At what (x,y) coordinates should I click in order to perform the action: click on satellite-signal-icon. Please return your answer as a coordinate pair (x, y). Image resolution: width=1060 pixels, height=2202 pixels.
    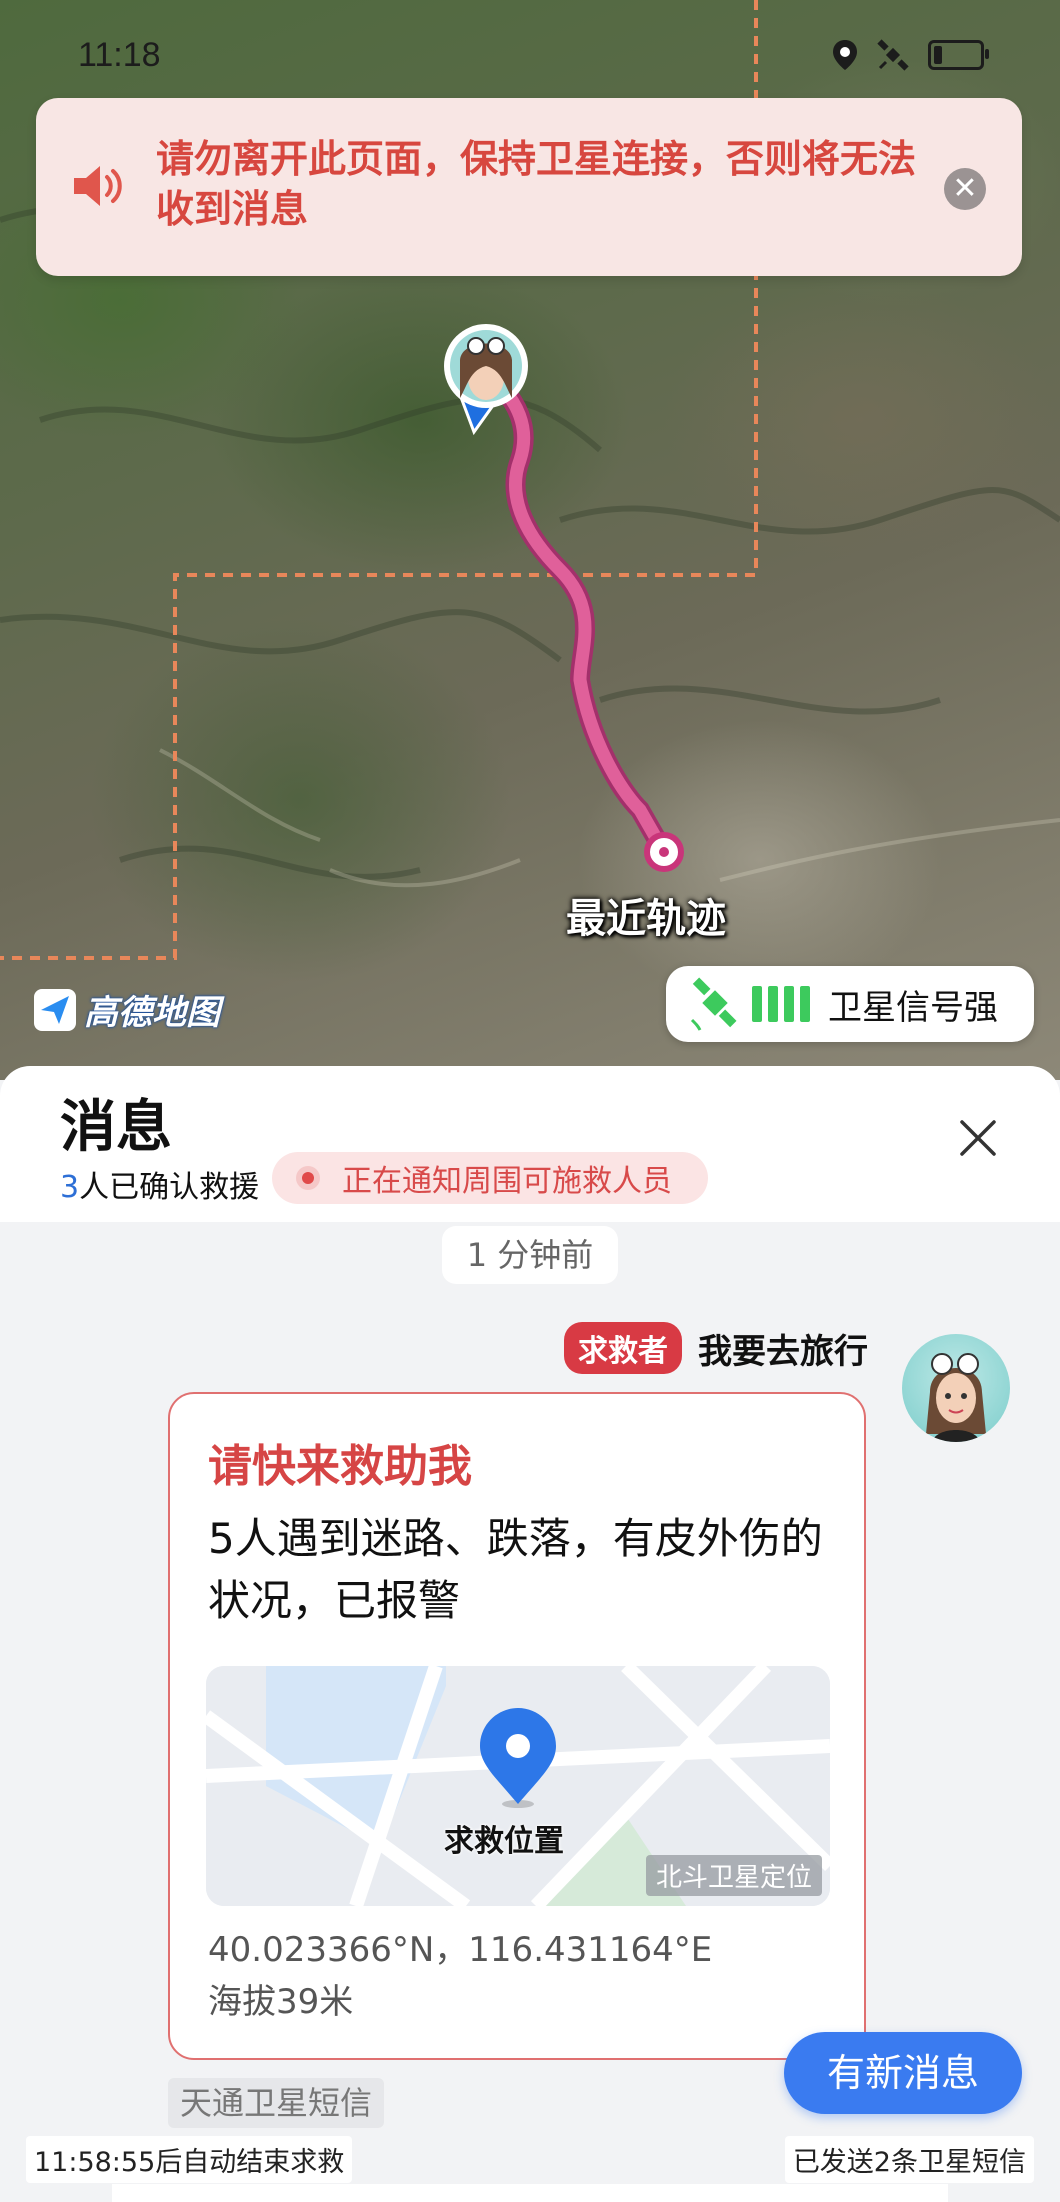
    Looking at the image, I should click on (713, 1004).